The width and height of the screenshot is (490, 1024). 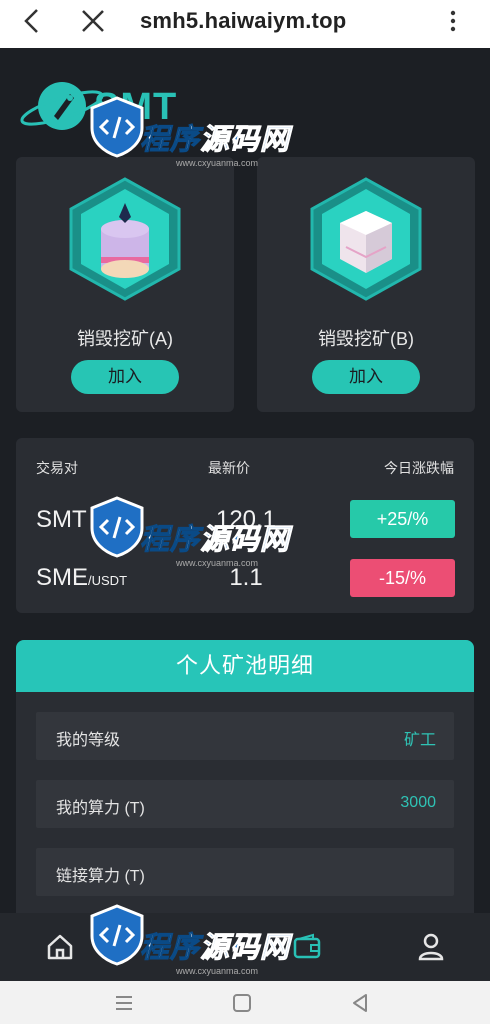 What do you see at coordinates (418, 802) in the screenshot?
I see `pool-row-value: 3000` at bounding box center [418, 802].